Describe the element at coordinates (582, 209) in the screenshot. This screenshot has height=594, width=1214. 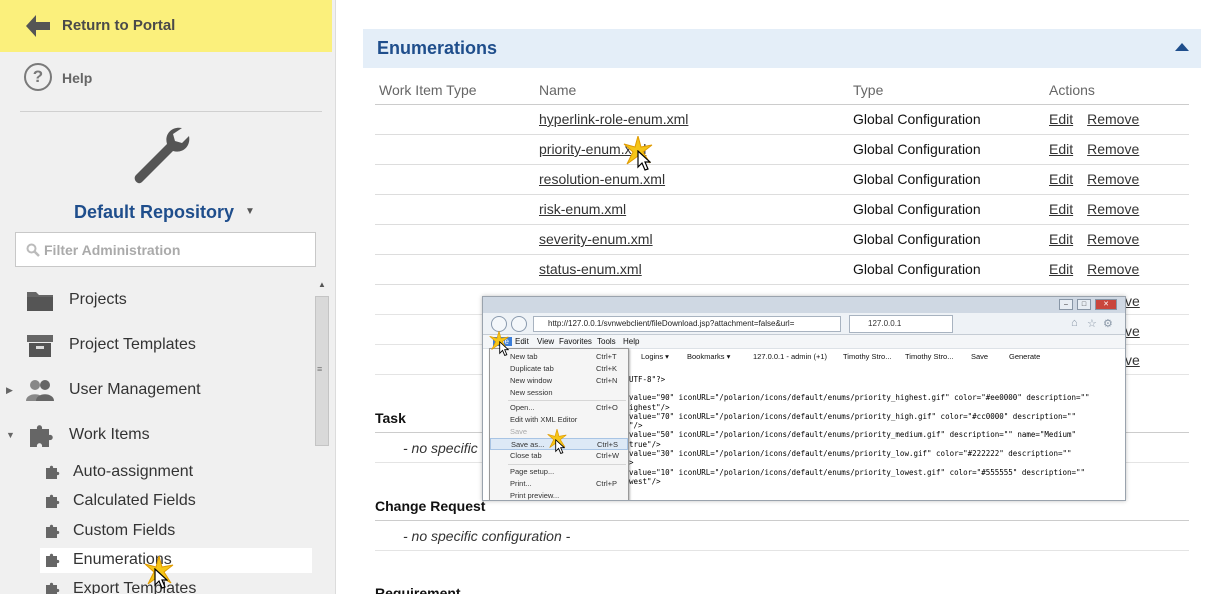
I see `enum-file-link: risk-enum.xml` at that location.